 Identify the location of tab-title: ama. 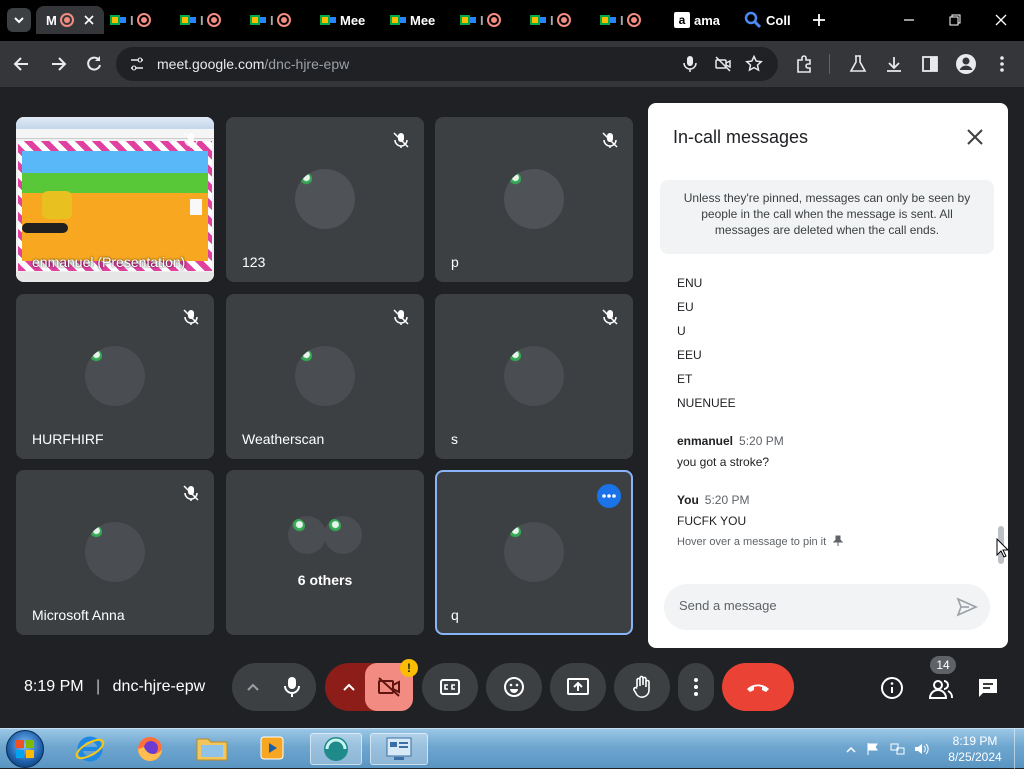
(707, 20).